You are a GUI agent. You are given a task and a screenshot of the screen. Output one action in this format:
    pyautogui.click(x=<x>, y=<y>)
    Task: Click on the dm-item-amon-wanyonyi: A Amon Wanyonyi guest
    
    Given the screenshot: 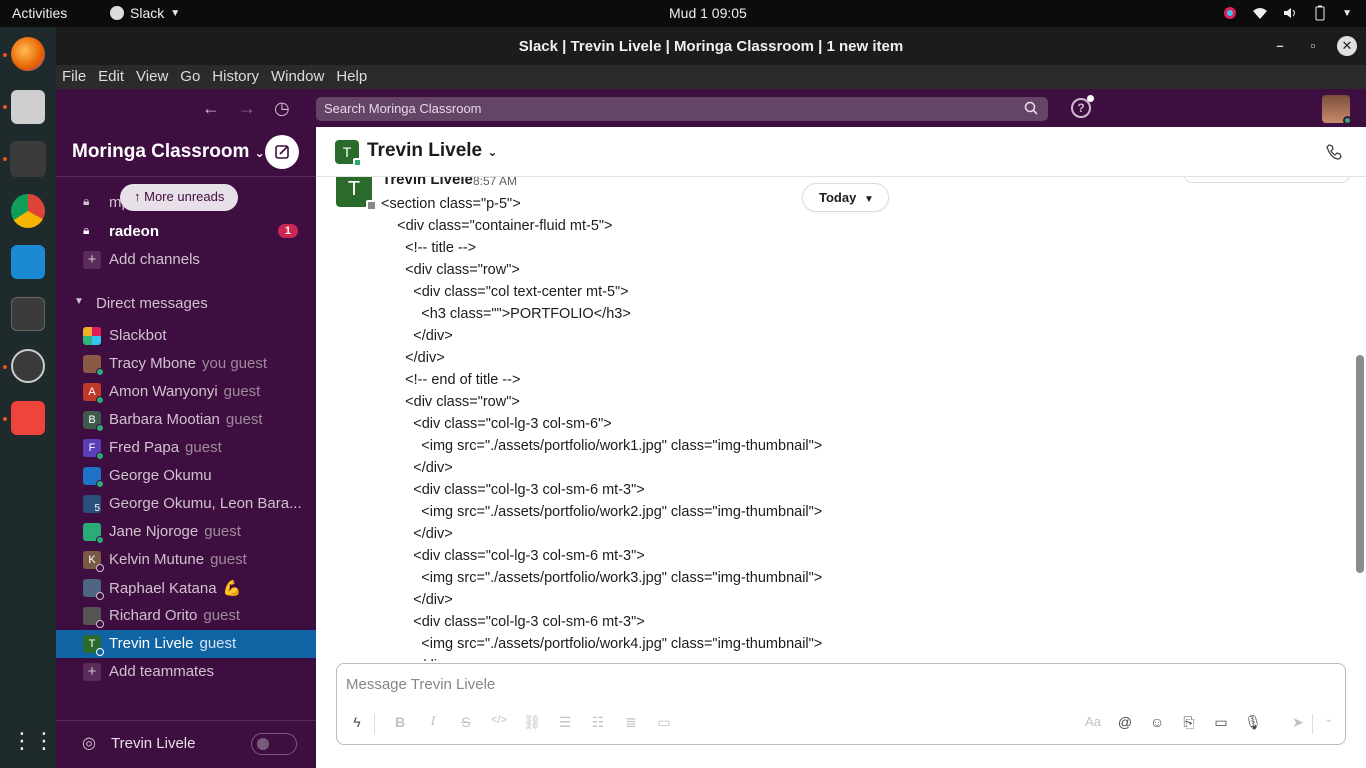 What is the action you would take?
    pyautogui.click(x=186, y=392)
    